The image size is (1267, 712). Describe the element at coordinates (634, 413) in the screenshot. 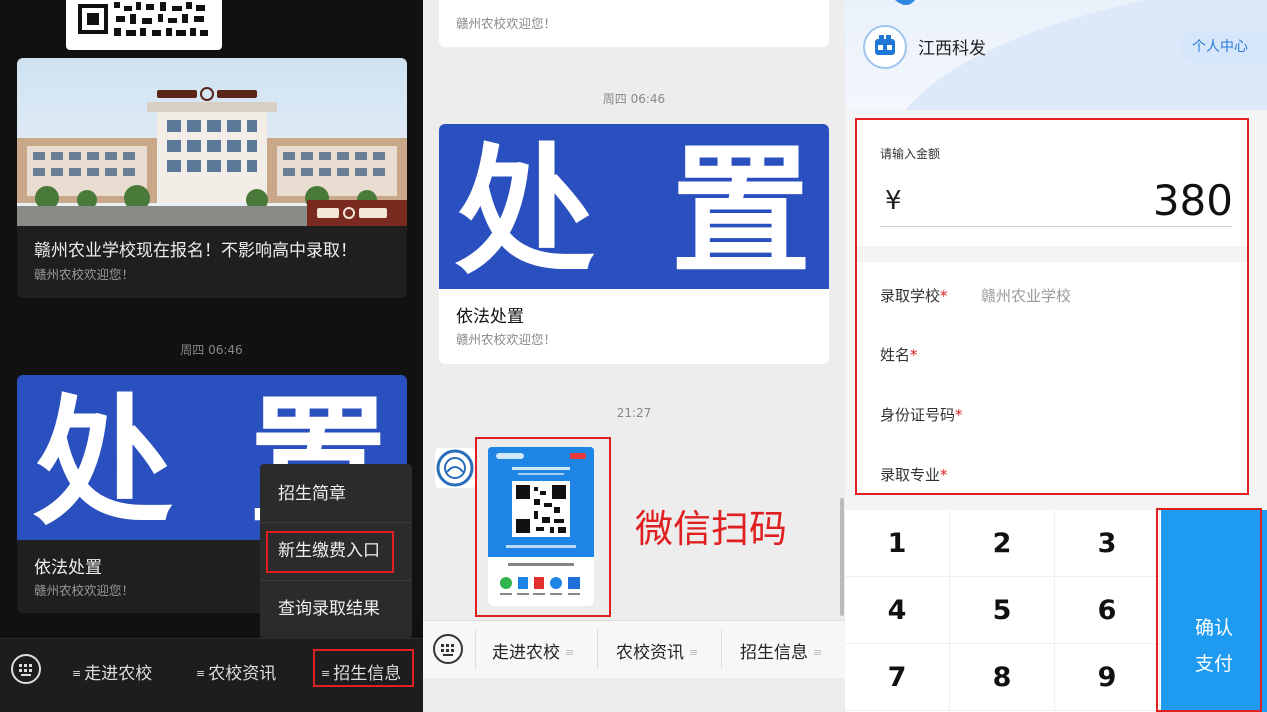

I see `chat-timestamp: 21:27` at that location.